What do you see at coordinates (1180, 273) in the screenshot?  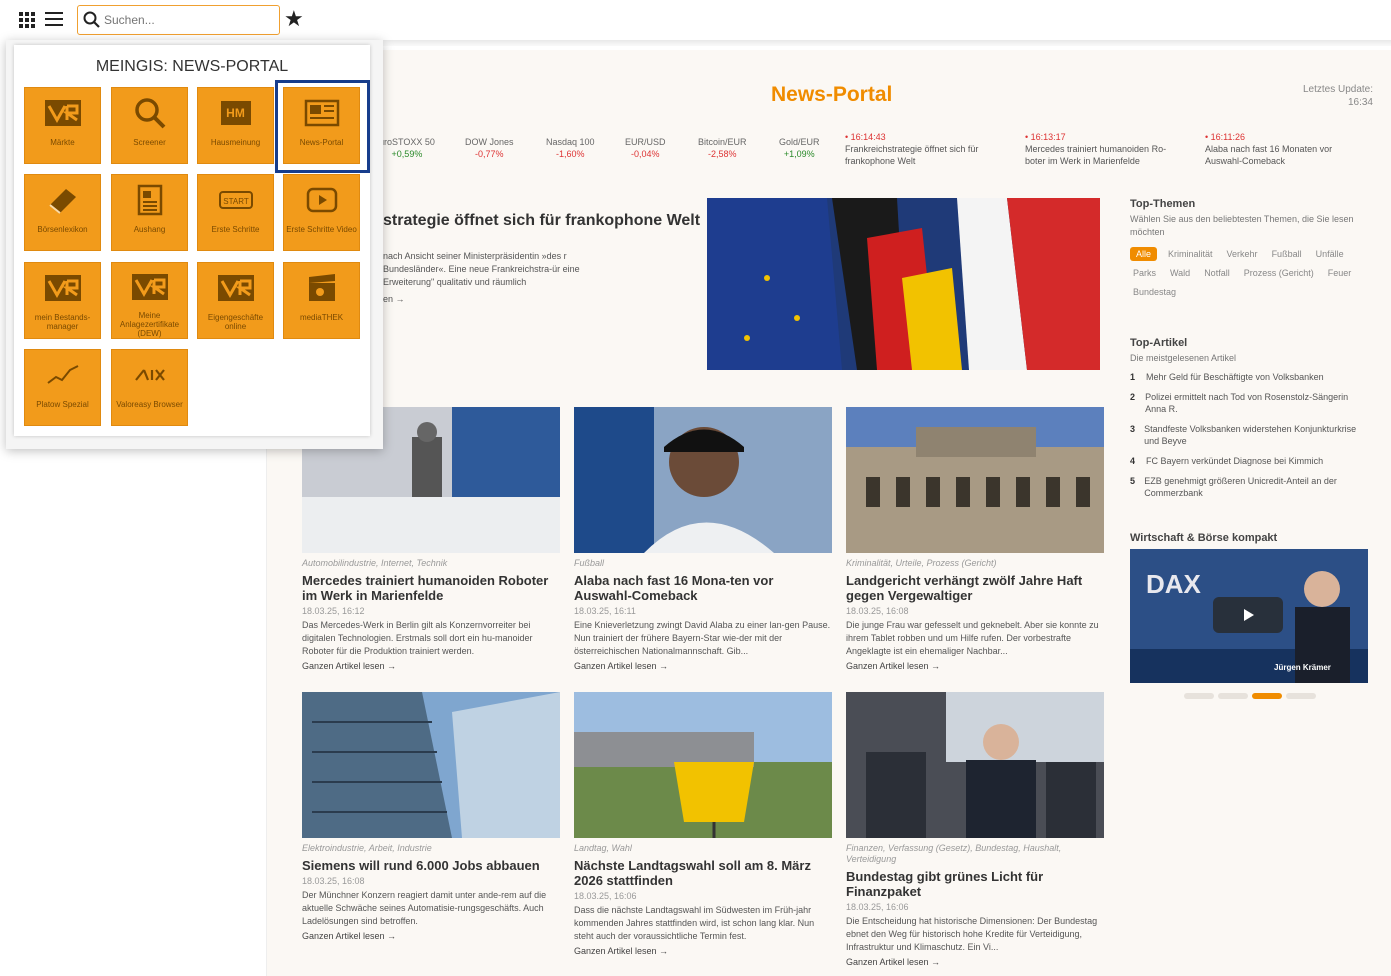 I see `tag-chip: Wald` at bounding box center [1180, 273].